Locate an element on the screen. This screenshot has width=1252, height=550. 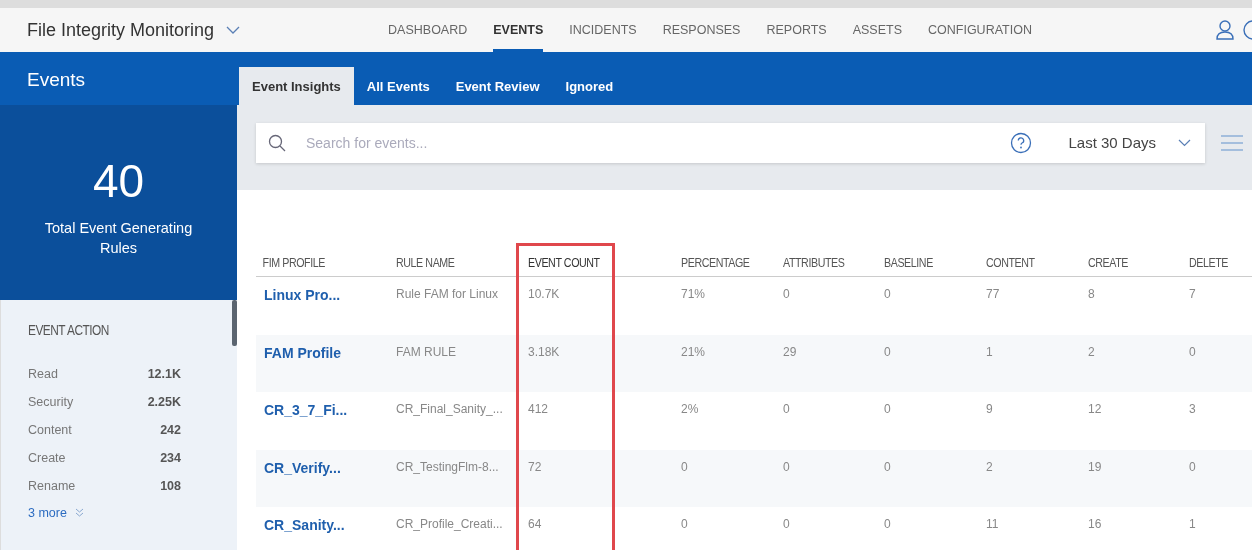
column-header: EVENT COUNT is located at coordinates (591, 262).